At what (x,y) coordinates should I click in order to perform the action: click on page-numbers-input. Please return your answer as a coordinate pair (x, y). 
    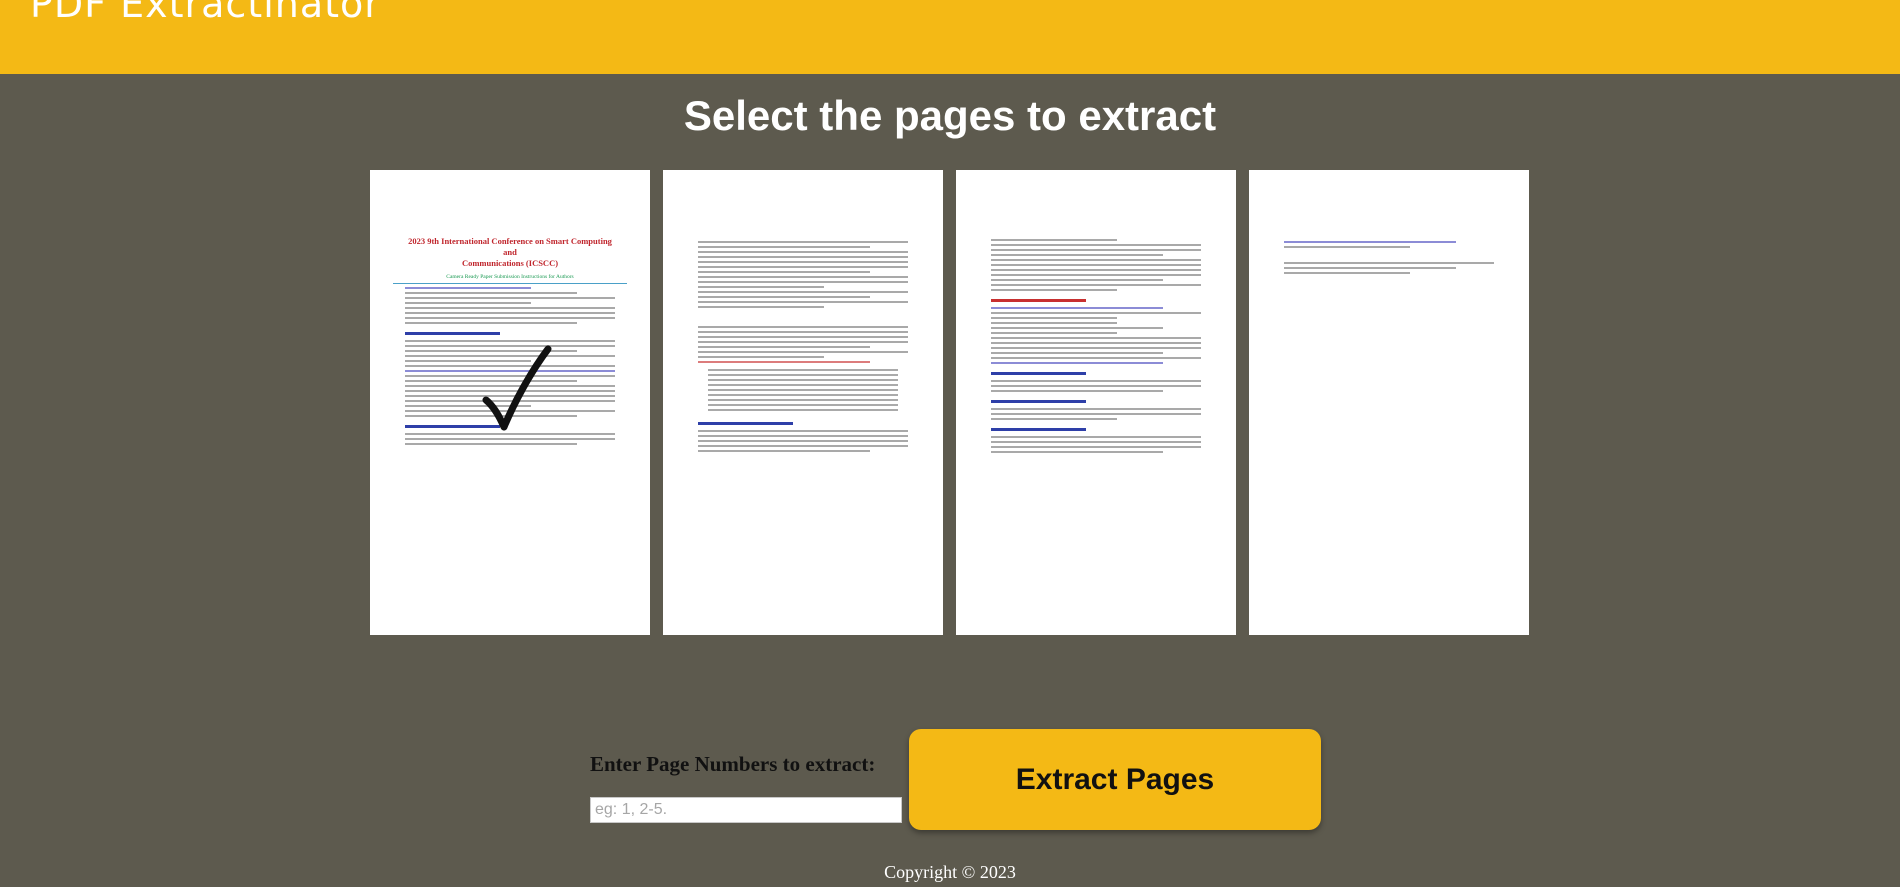
    Looking at the image, I should click on (746, 810).